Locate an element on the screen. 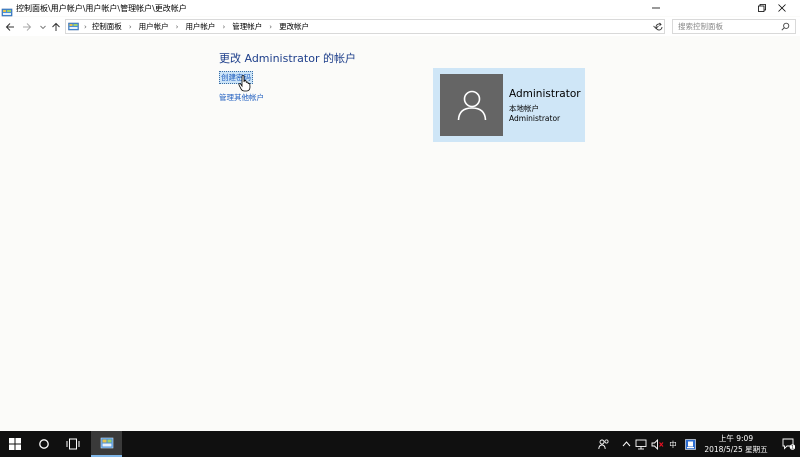 This screenshot has height=457, width=800. breadcrumb-control-panel: 控制面板 is located at coordinates (107, 26).